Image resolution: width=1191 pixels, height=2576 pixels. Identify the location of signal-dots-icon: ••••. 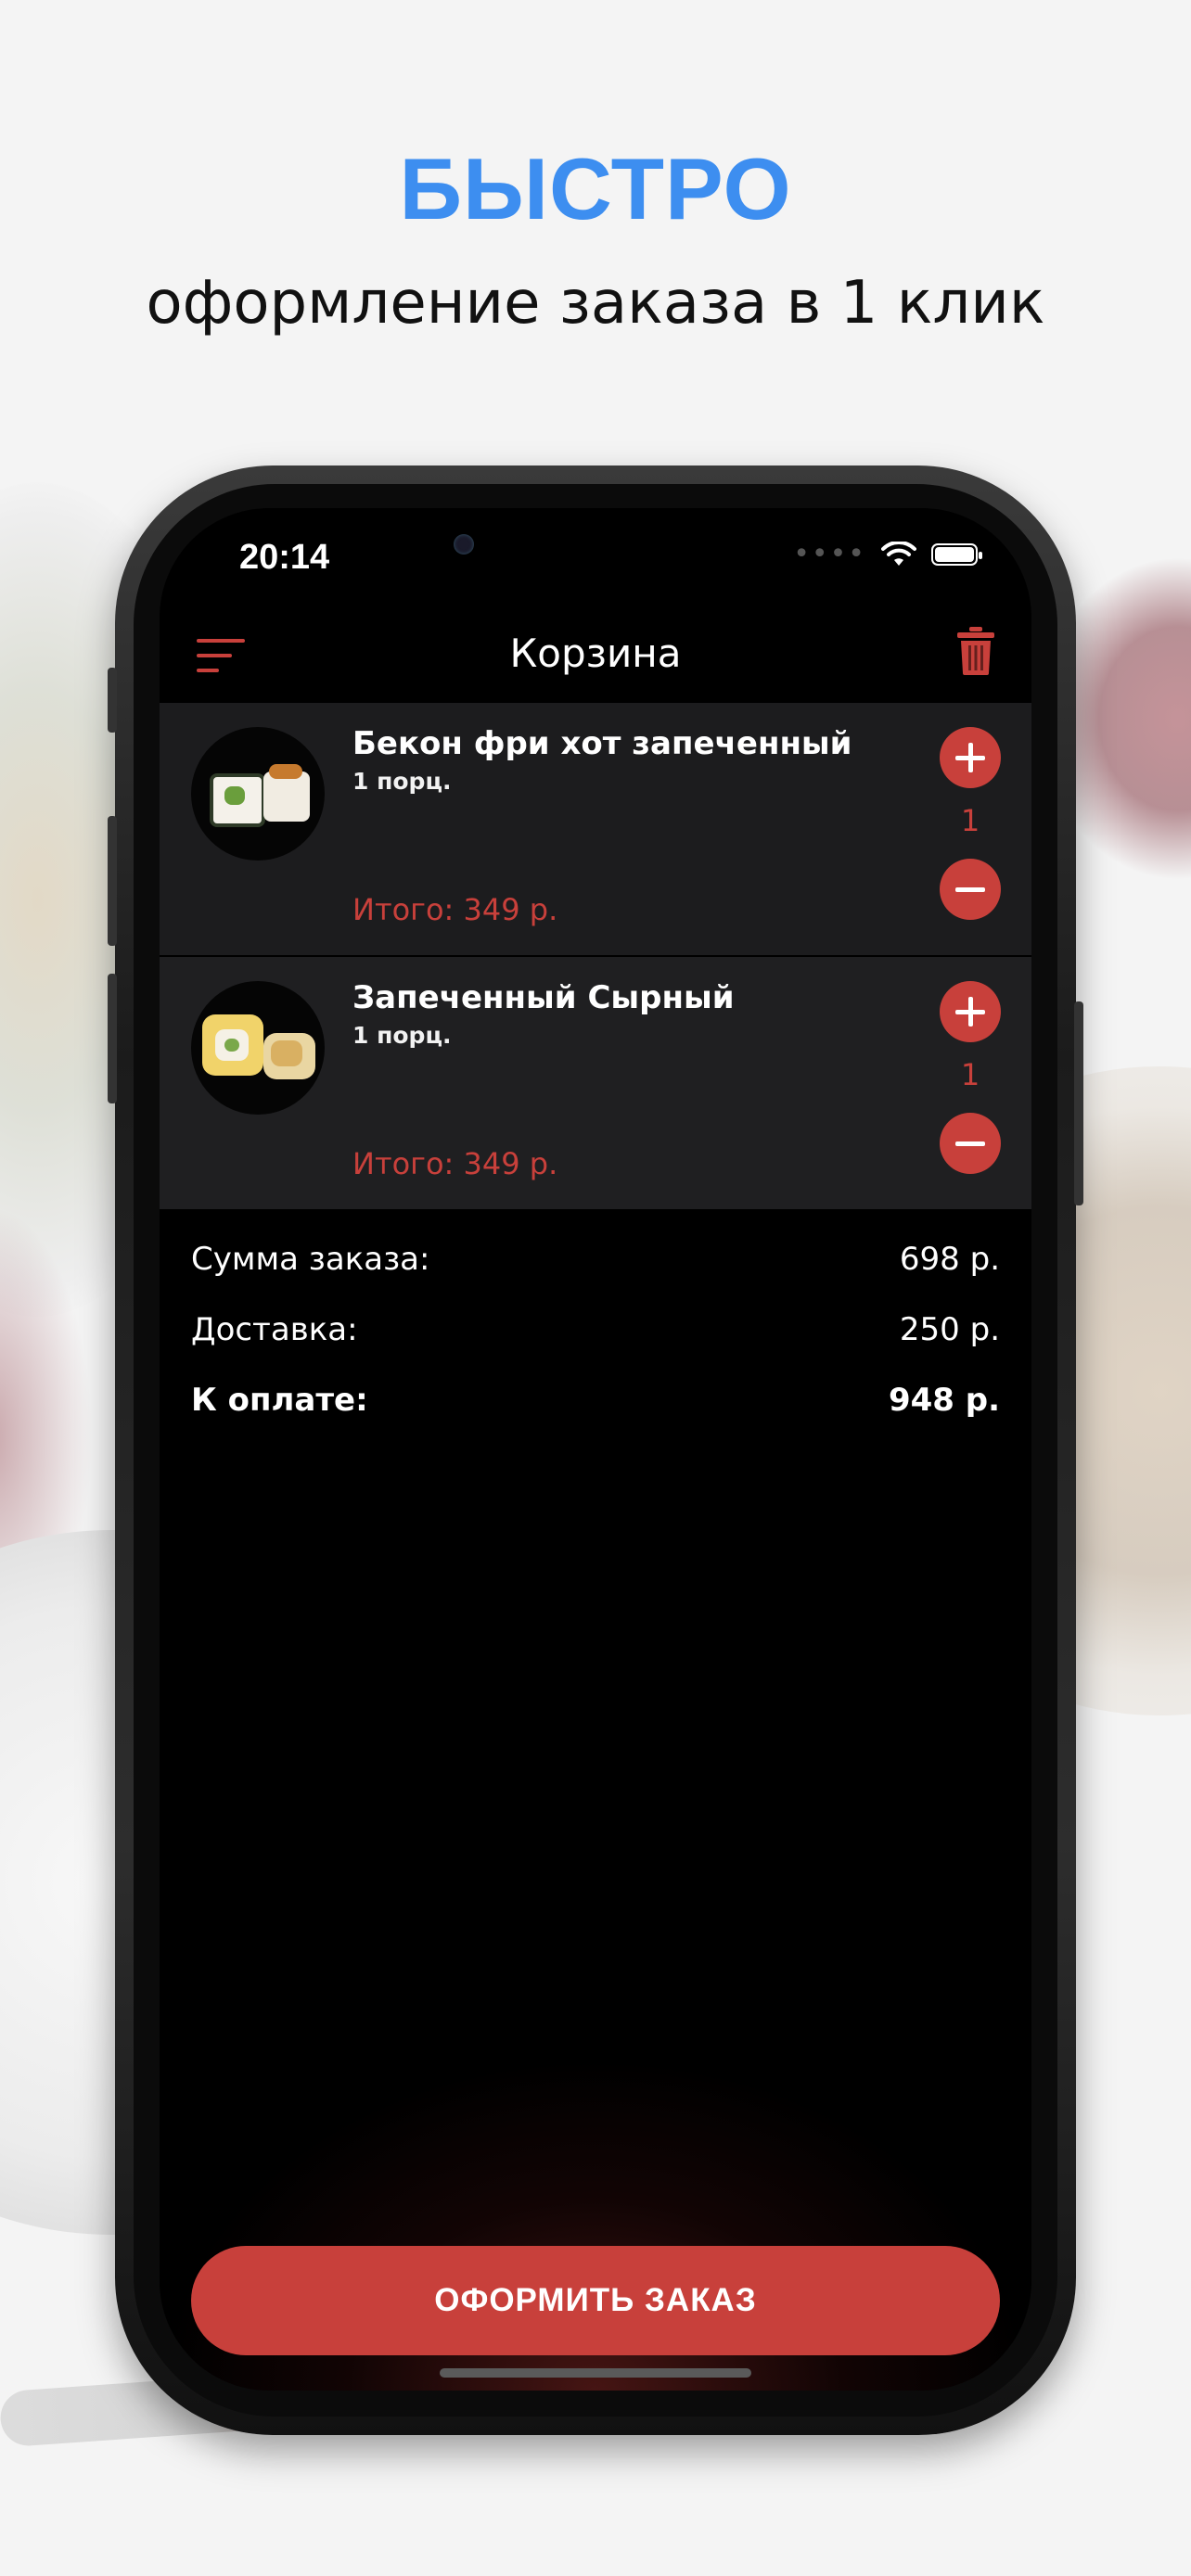
(829, 554).